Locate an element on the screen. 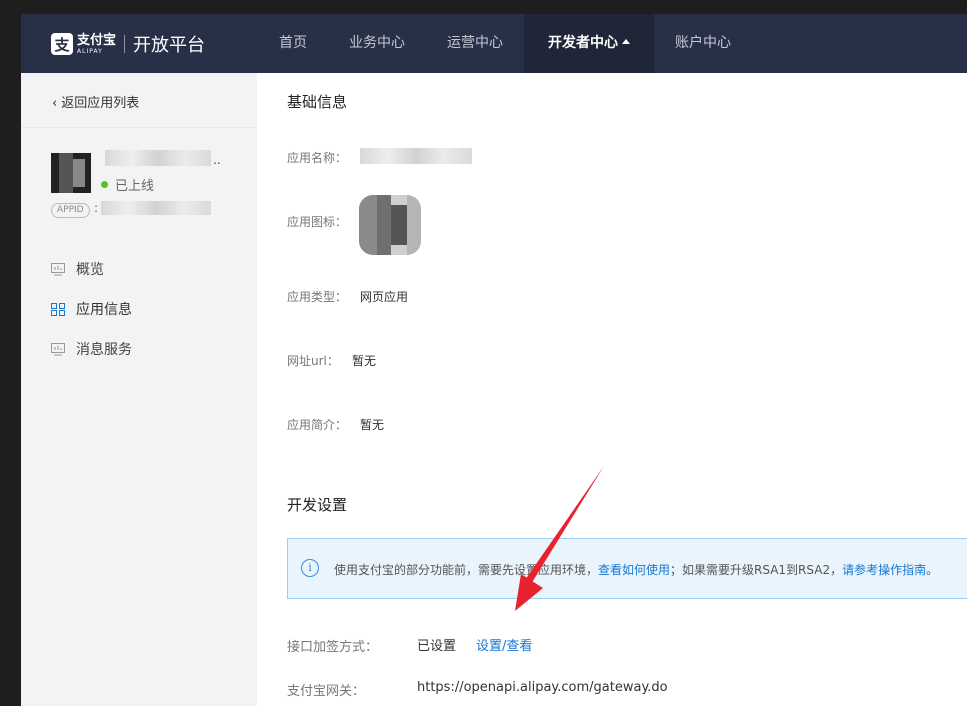 This screenshot has height=706, width=967. nav-item-operations: 运营中心 is located at coordinates (475, 43).